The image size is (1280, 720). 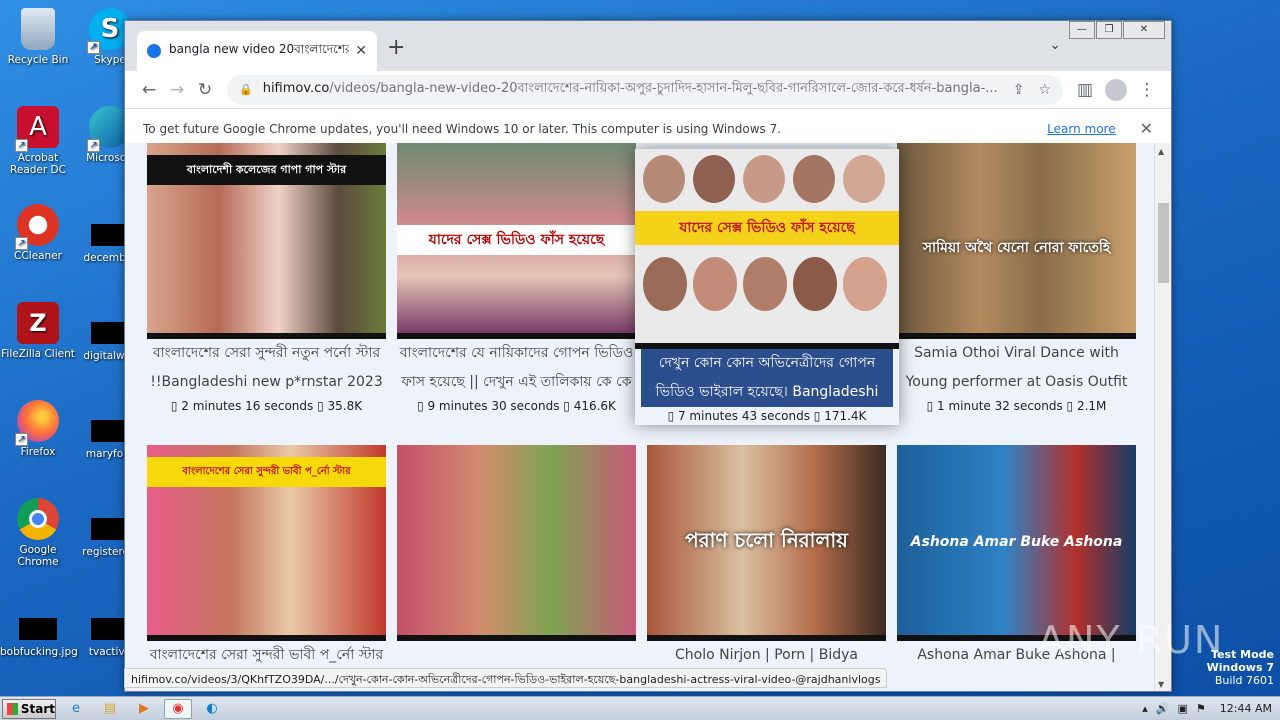 What do you see at coordinates (38, 354) in the screenshot?
I see `desktop-icon-label: FileZilla Client` at bounding box center [38, 354].